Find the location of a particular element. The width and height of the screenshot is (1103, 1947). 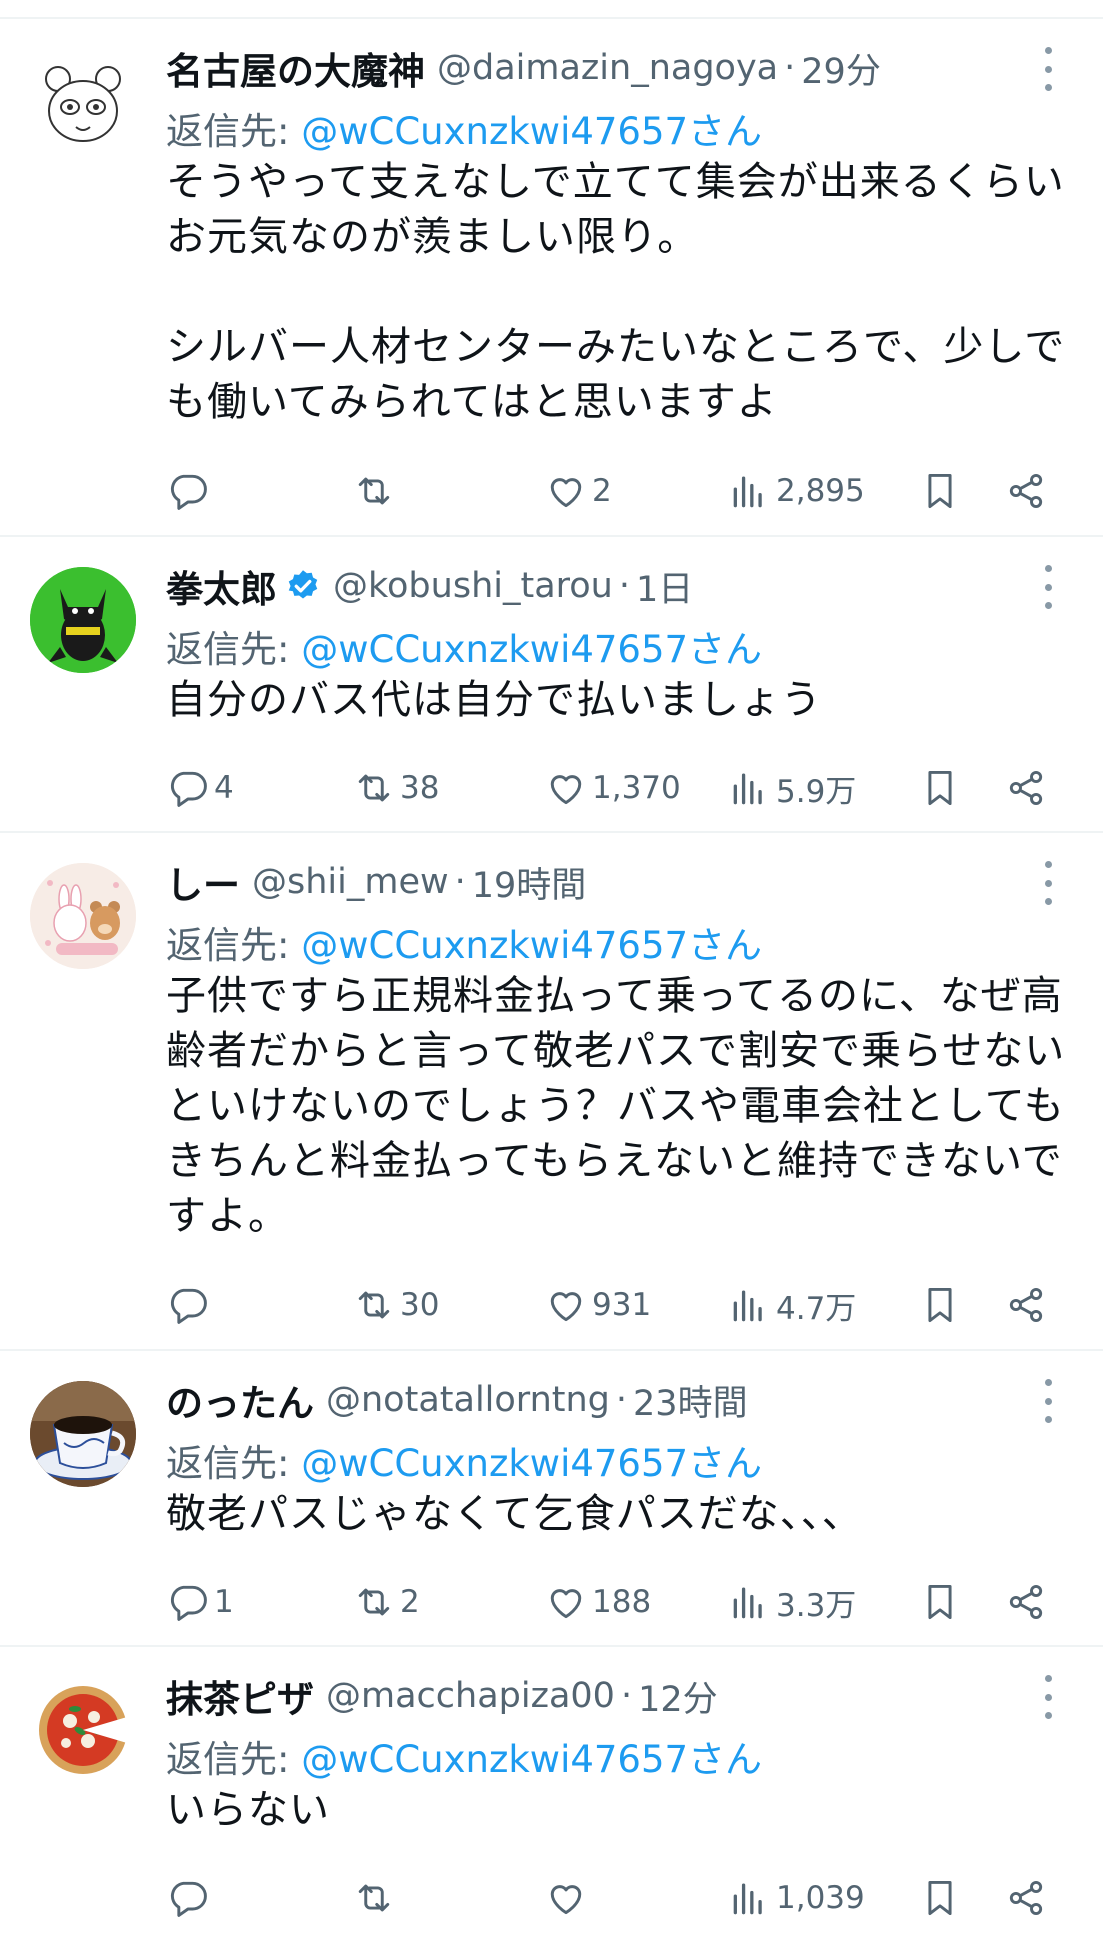

display-name: 拳太郎 is located at coordinates (221, 586).